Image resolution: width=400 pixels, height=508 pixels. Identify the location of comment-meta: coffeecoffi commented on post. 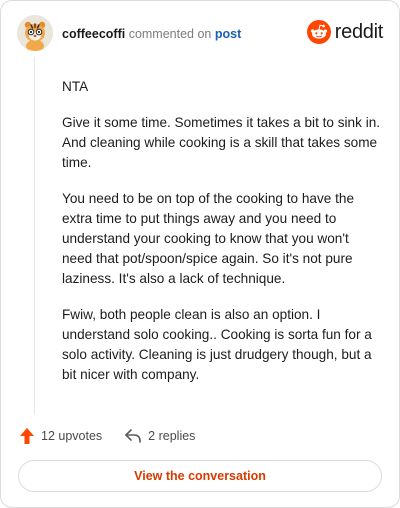
(151, 34).